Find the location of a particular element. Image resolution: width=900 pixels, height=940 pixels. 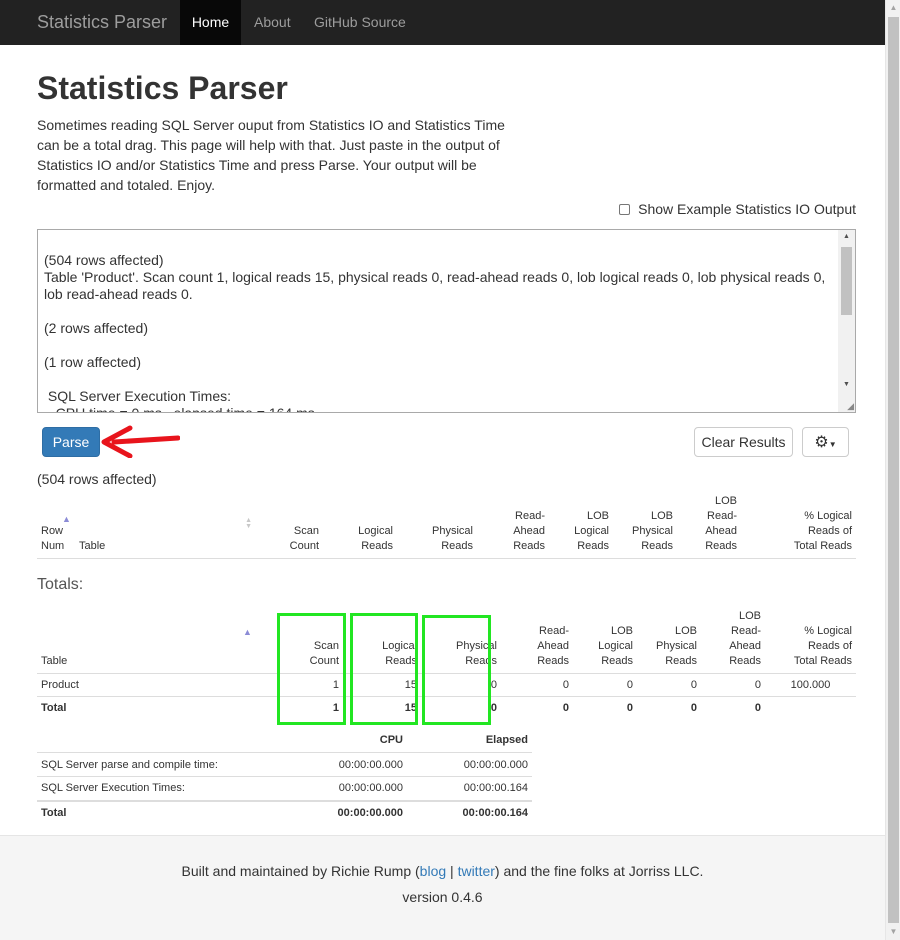

nav-item-home: Home is located at coordinates (210, 22).